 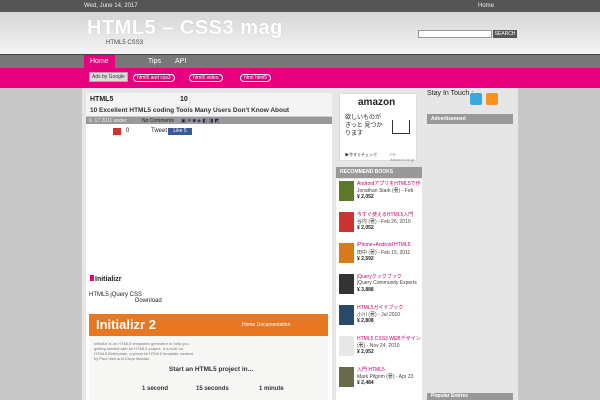 I want to click on ad-link-1: html5 and css3, so click(x=154, y=78).